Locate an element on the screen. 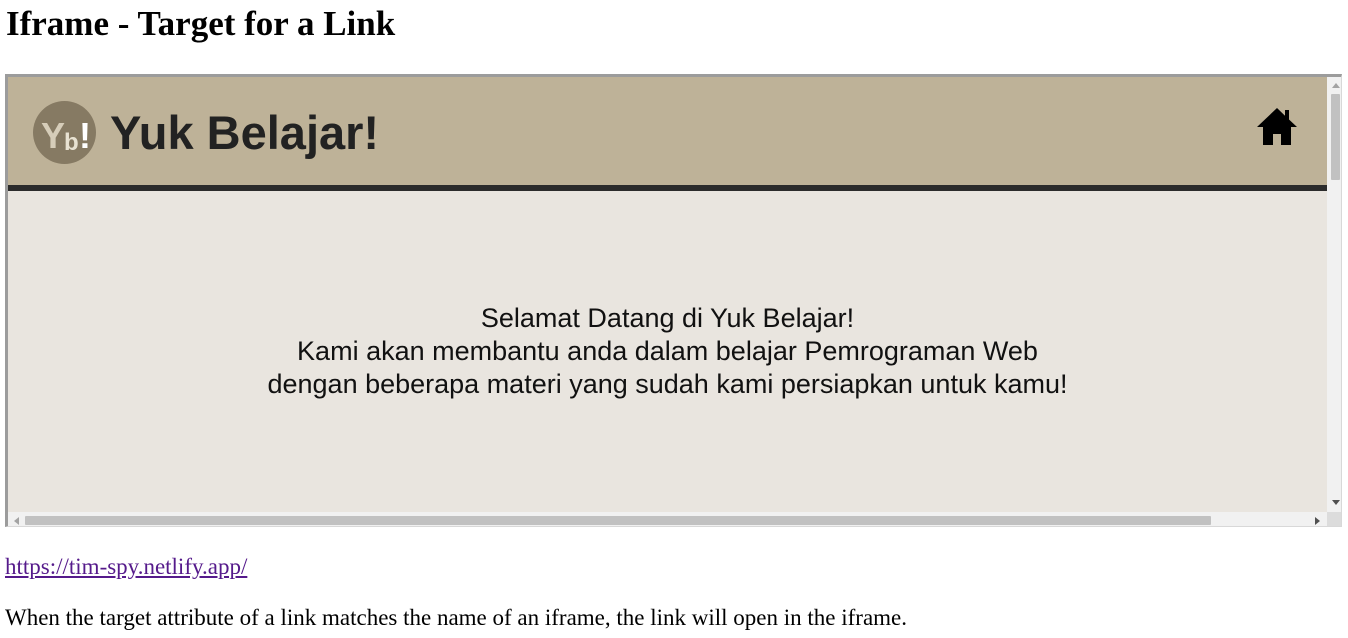 The width and height of the screenshot is (1348, 638). iframe-target-link: https://tim-spy.netlify.app/ is located at coordinates (126, 567).